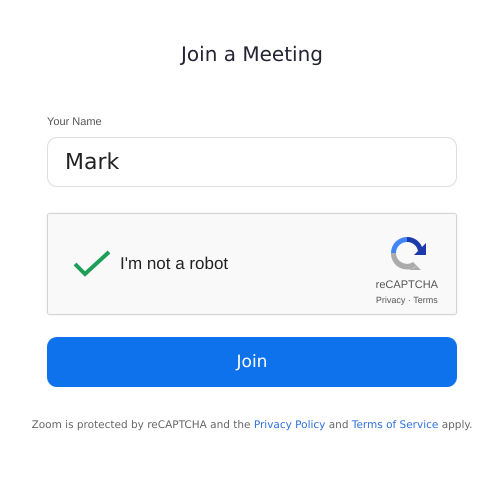  What do you see at coordinates (391, 300) in the screenshot?
I see `privacy-link: Privacy` at bounding box center [391, 300].